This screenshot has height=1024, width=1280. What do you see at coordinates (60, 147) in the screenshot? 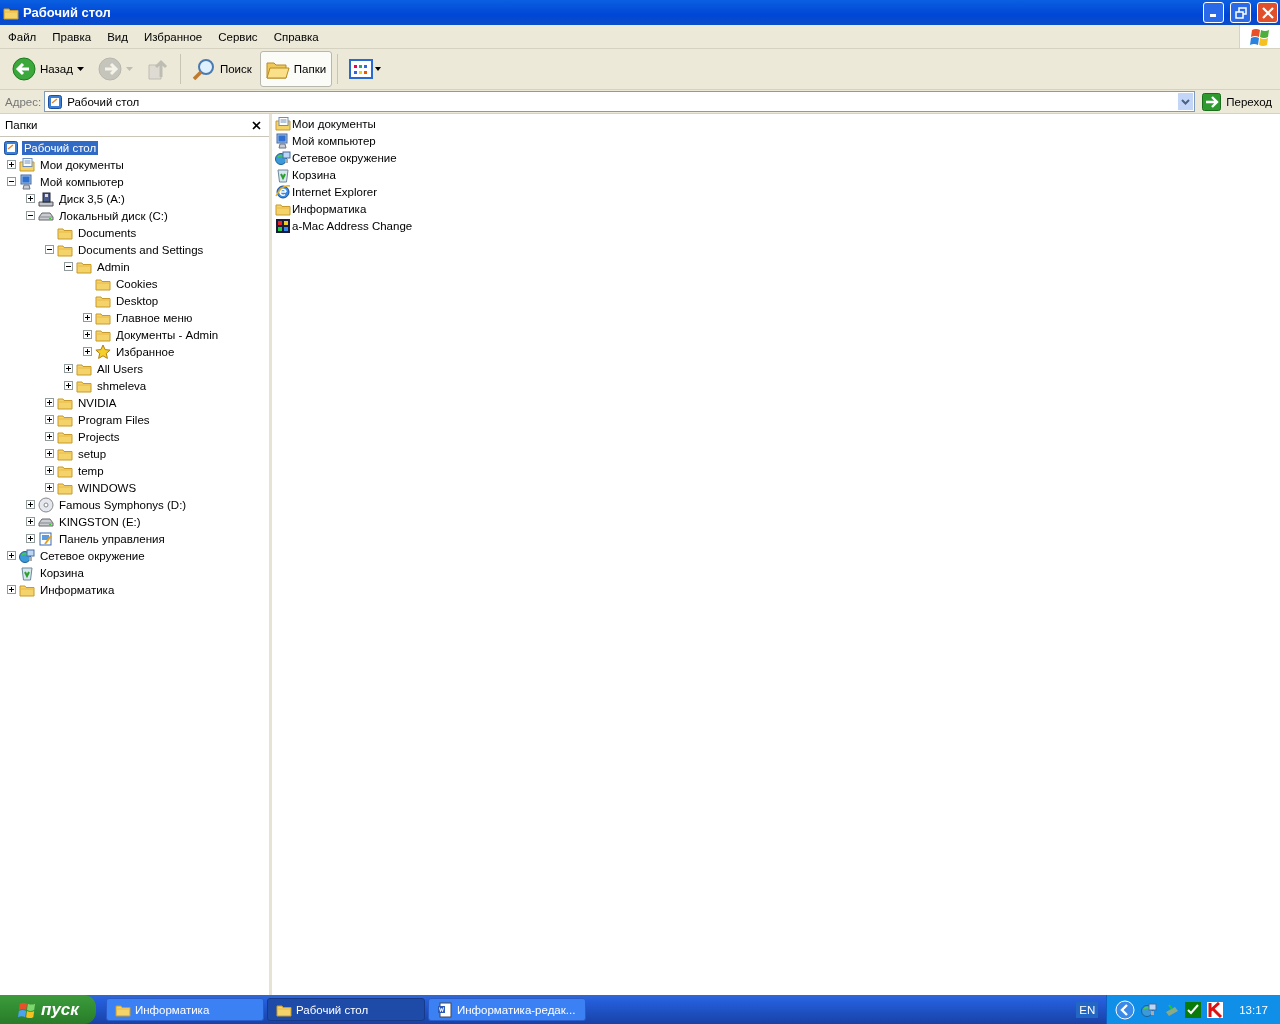
I see `tree-item: Рабочий стол` at bounding box center [60, 147].